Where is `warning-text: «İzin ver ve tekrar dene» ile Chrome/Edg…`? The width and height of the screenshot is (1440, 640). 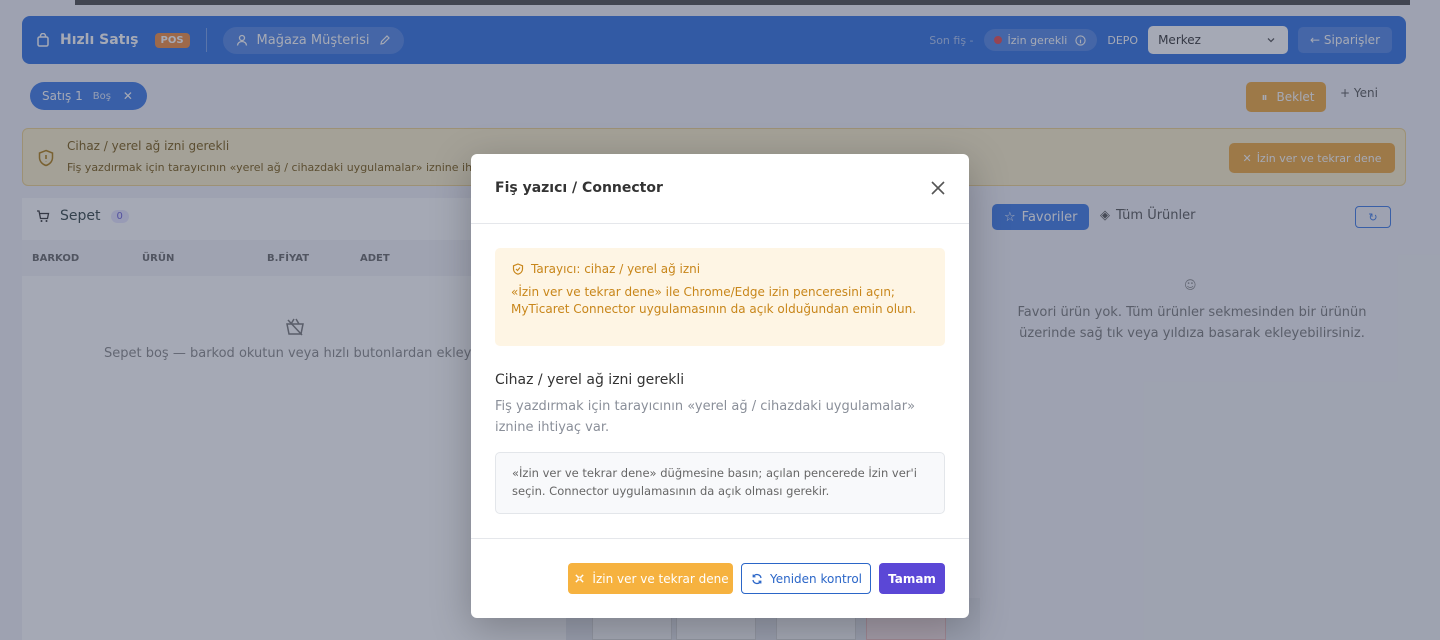 warning-text: «İzin ver ve tekrar dene» ile Chrome/Edg… is located at coordinates (714, 300).